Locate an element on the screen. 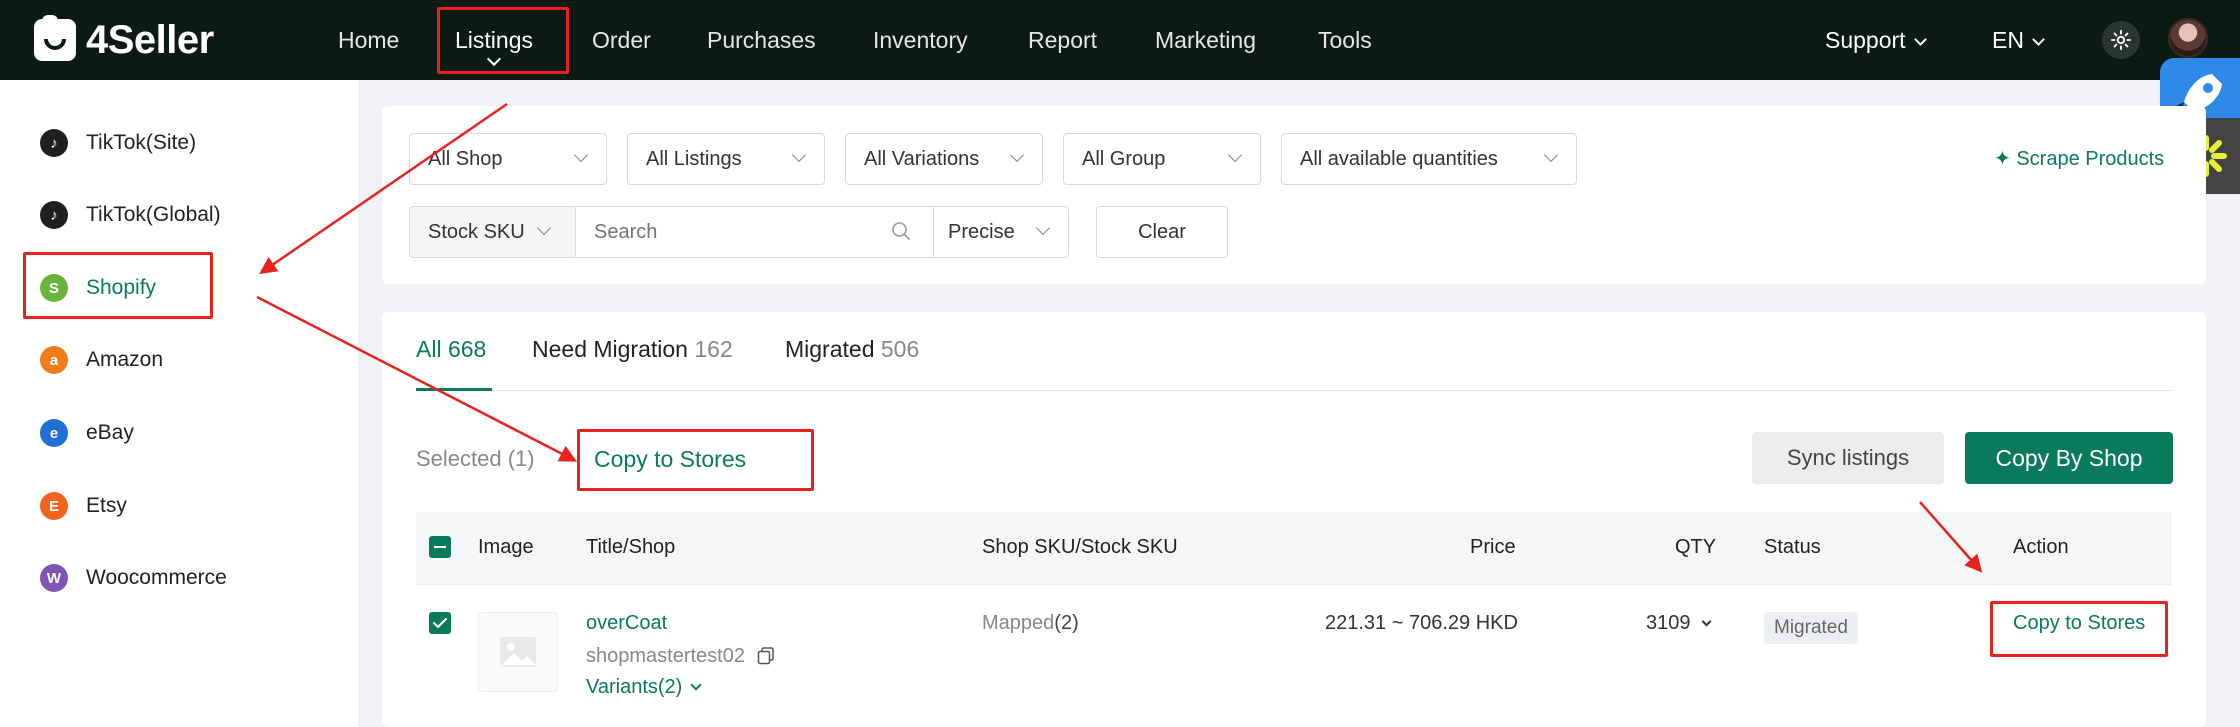  nav-order: Order is located at coordinates (621, 40).